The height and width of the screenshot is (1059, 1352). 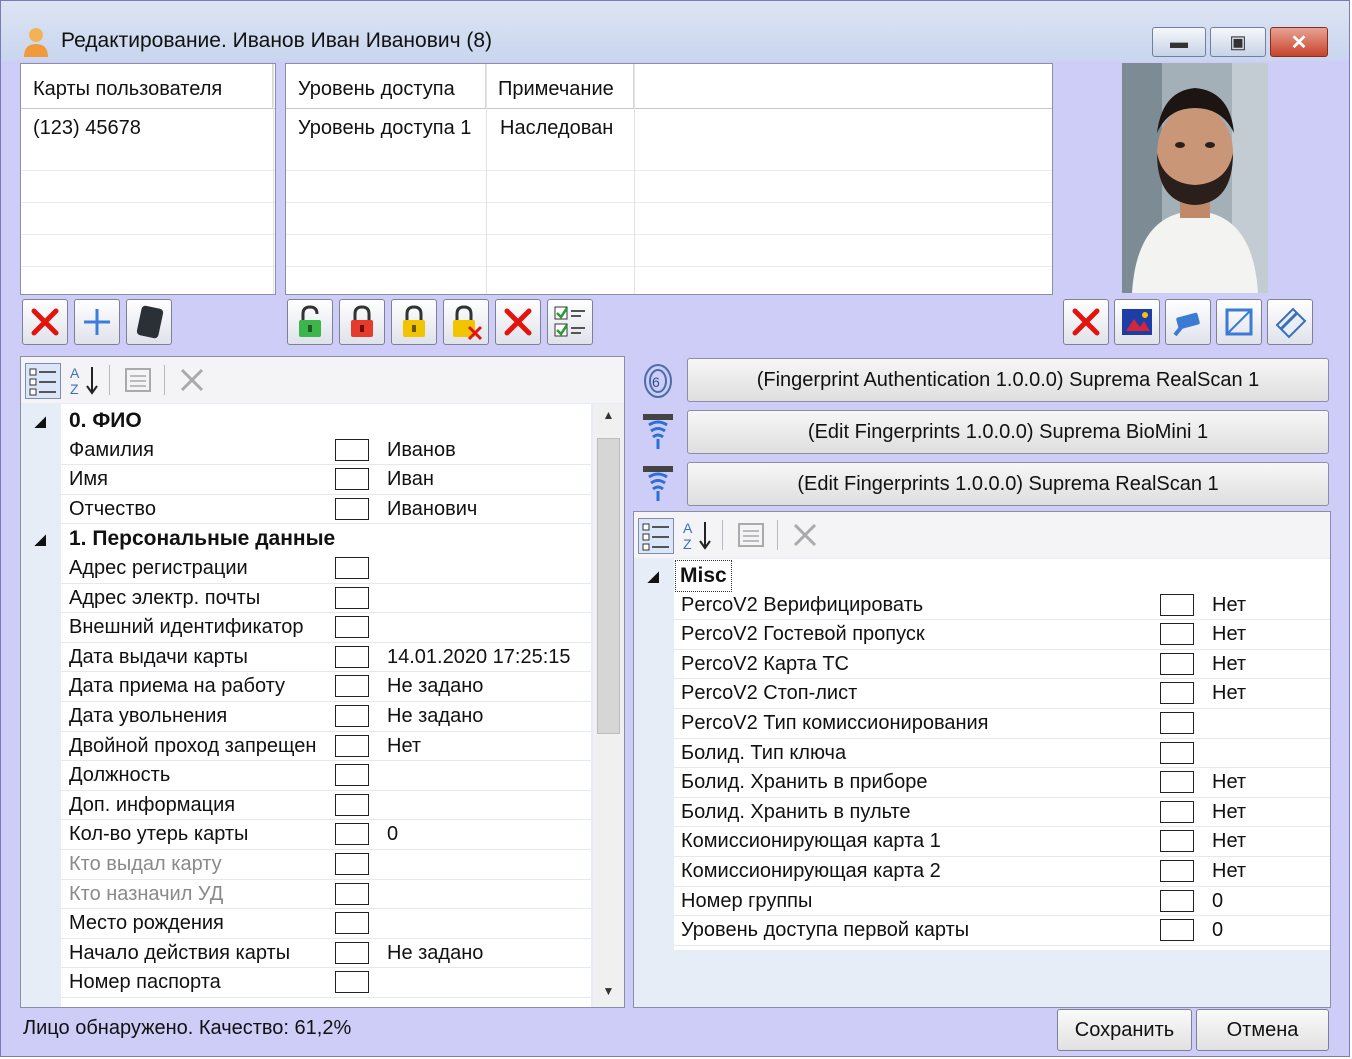 What do you see at coordinates (326, 924) in the screenshot?
I see `property-row: Место рождения` at bounding box center [326, 924].